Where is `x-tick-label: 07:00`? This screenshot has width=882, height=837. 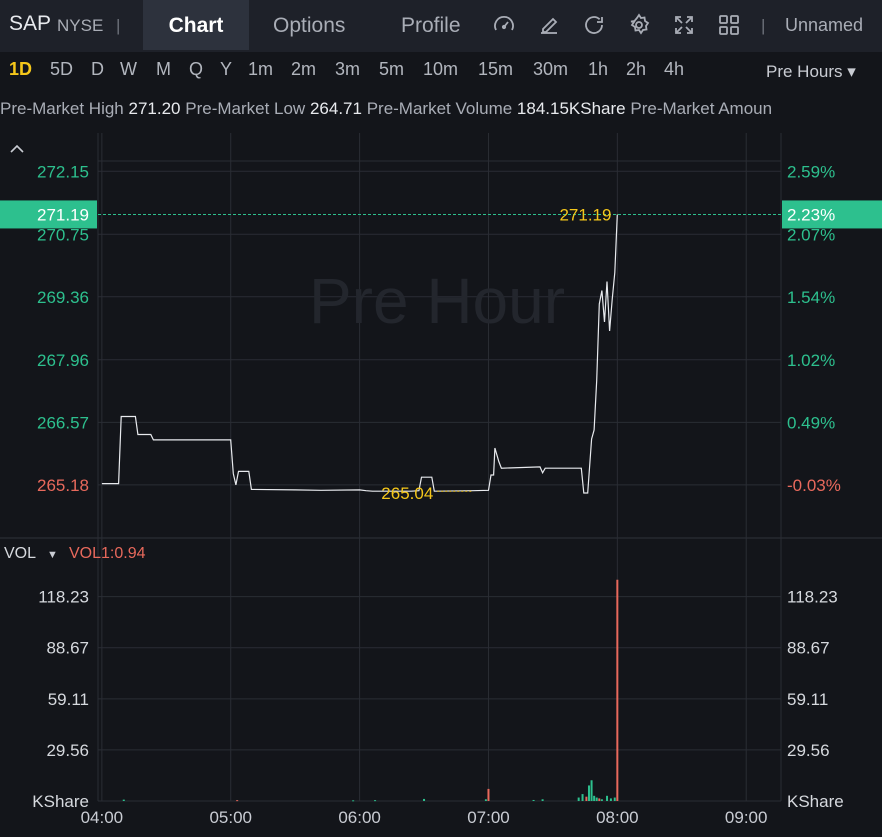
x-tick-label: 07:00 is located at coordinates (488, 817).